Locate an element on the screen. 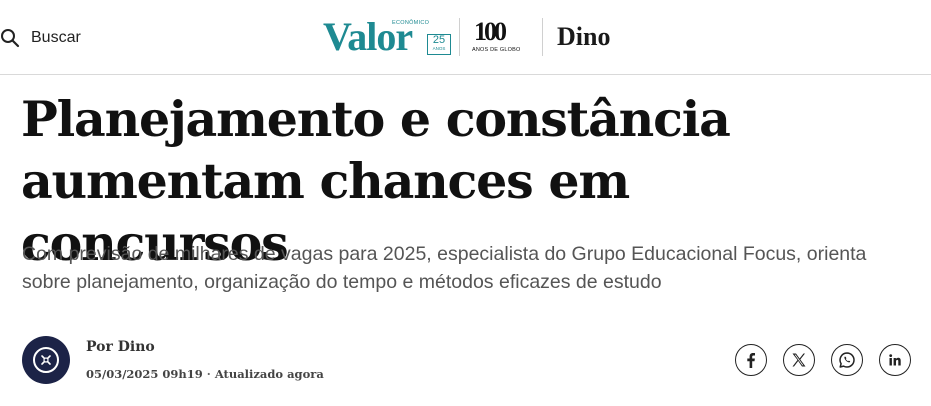  valor-economico-logo: ECONÔMICO Valor 25 ANOS is located at coordinates (387, 36).